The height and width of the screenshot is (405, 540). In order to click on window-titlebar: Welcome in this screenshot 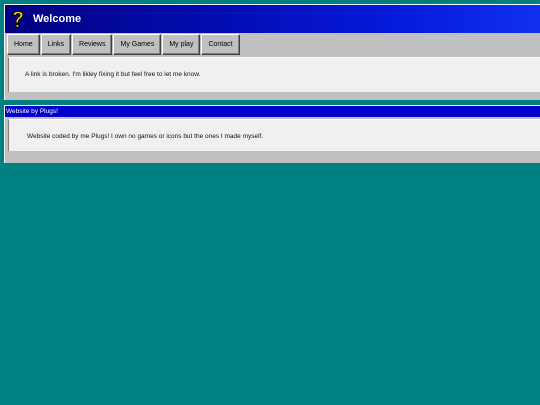, I will do `click(272, 19)`.